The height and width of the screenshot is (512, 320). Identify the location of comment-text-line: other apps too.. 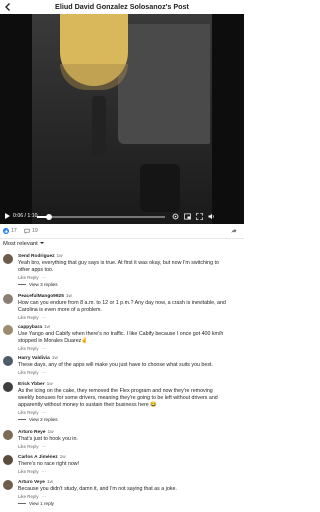
(36, 270).